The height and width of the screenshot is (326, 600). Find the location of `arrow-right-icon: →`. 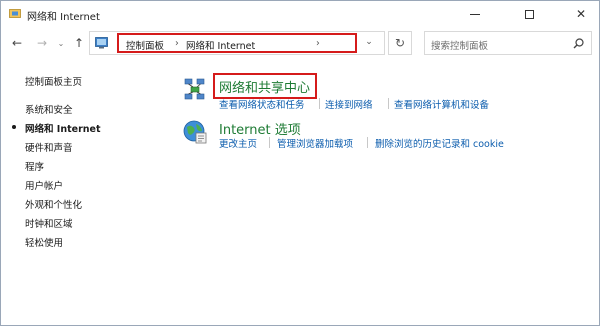

arrow-right-icon: → is located at coordinates (42, 43).